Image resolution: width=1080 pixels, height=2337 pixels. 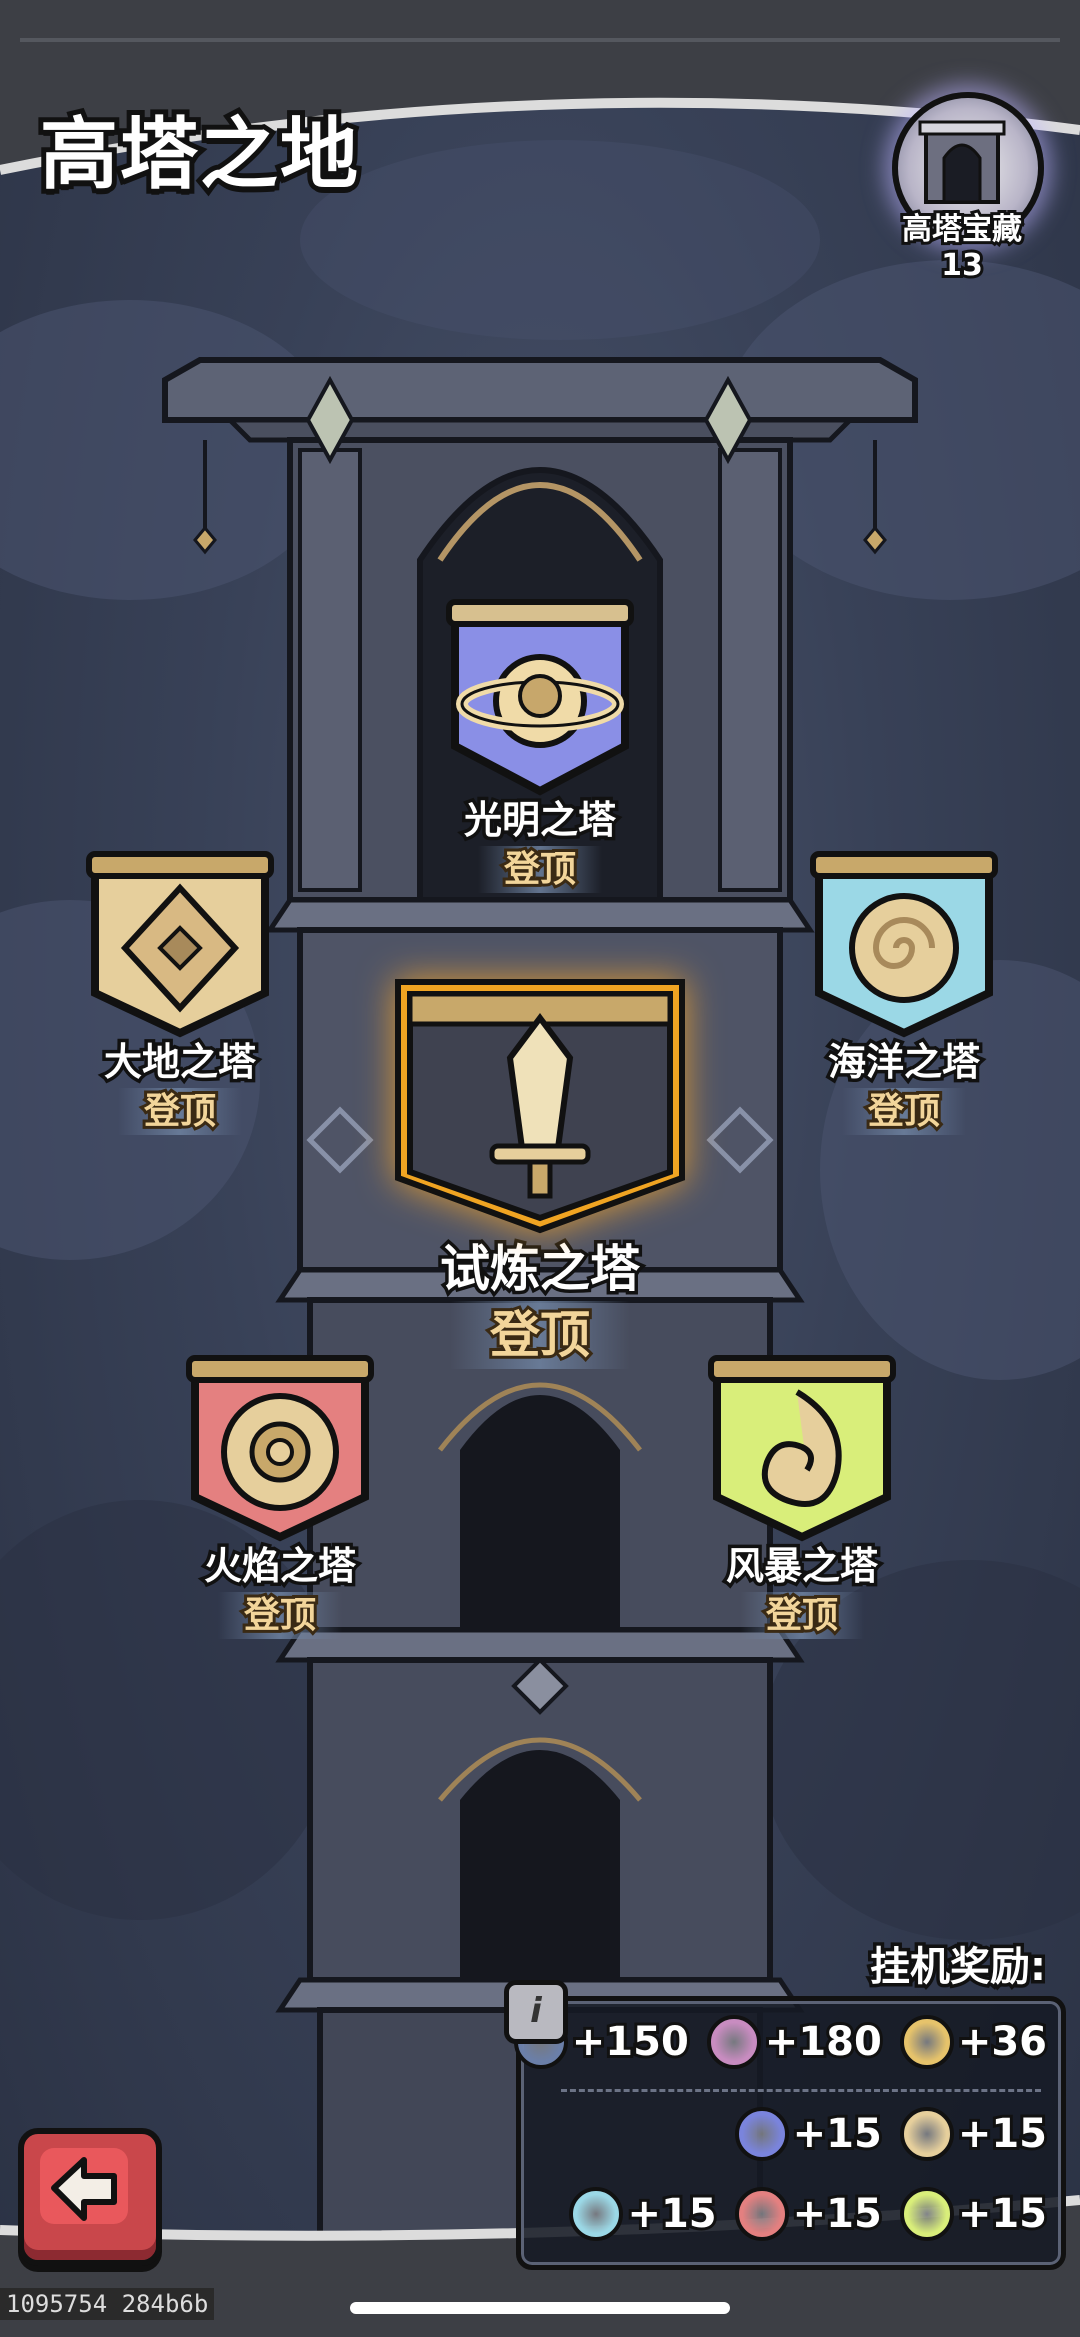 I want to click on reward-value: +36, so click(x=1002, y=2042).